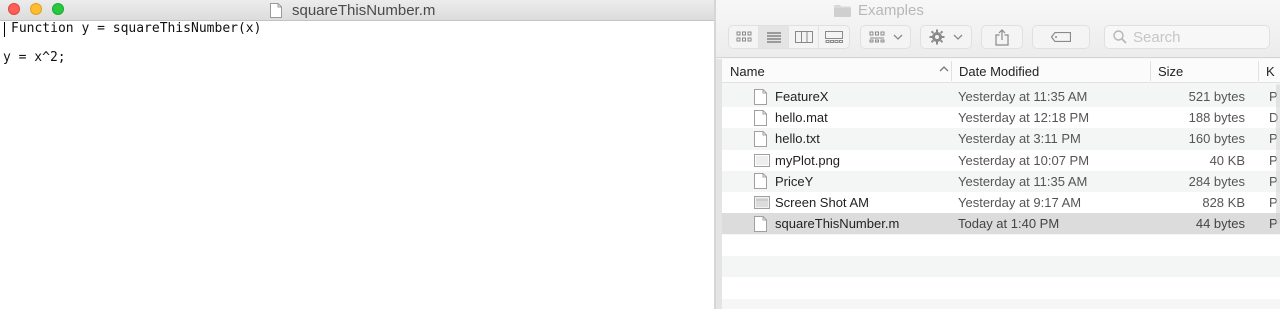 This screenshot has height=309, width=1280. I want to click on close-window-button, so click(14, 9).